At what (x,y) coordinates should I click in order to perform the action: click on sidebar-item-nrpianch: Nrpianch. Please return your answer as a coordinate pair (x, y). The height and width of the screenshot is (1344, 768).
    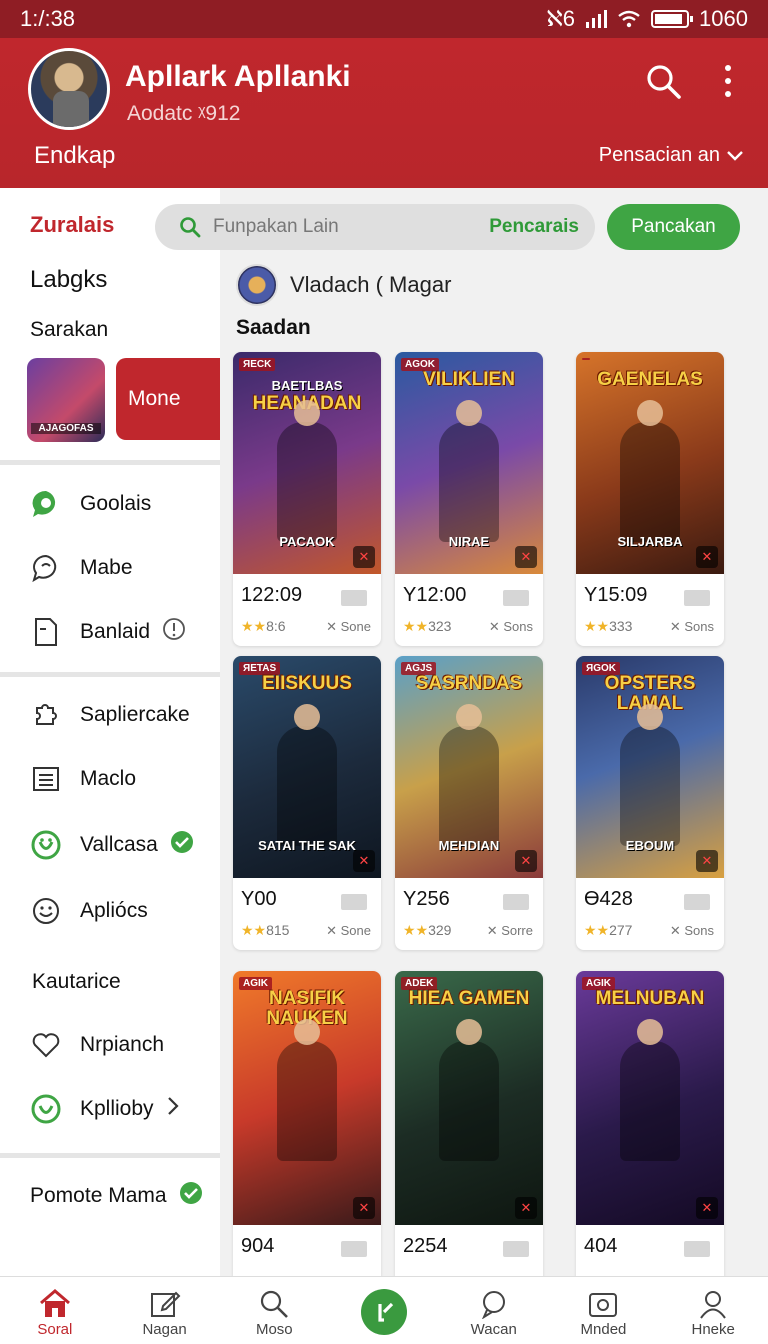
    Looking at the image, I should click on (125, 1045).